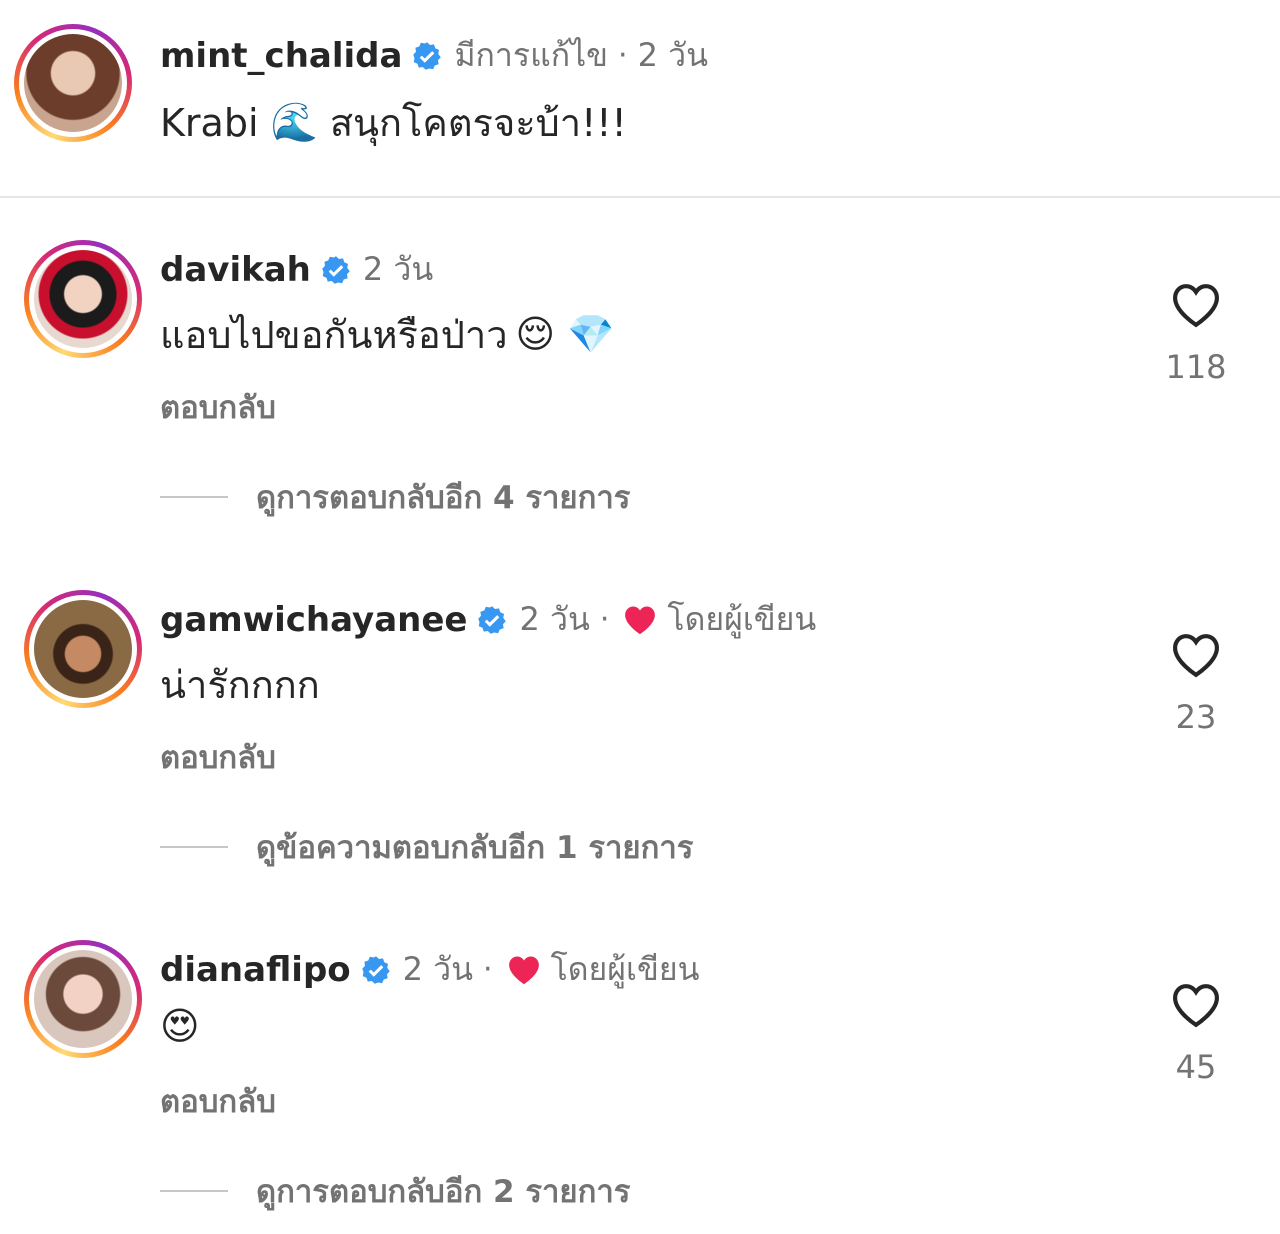 The width and height of the screenshot is (1280, 1234). I want to click on comment-text: 😍, so click(180, 1026).